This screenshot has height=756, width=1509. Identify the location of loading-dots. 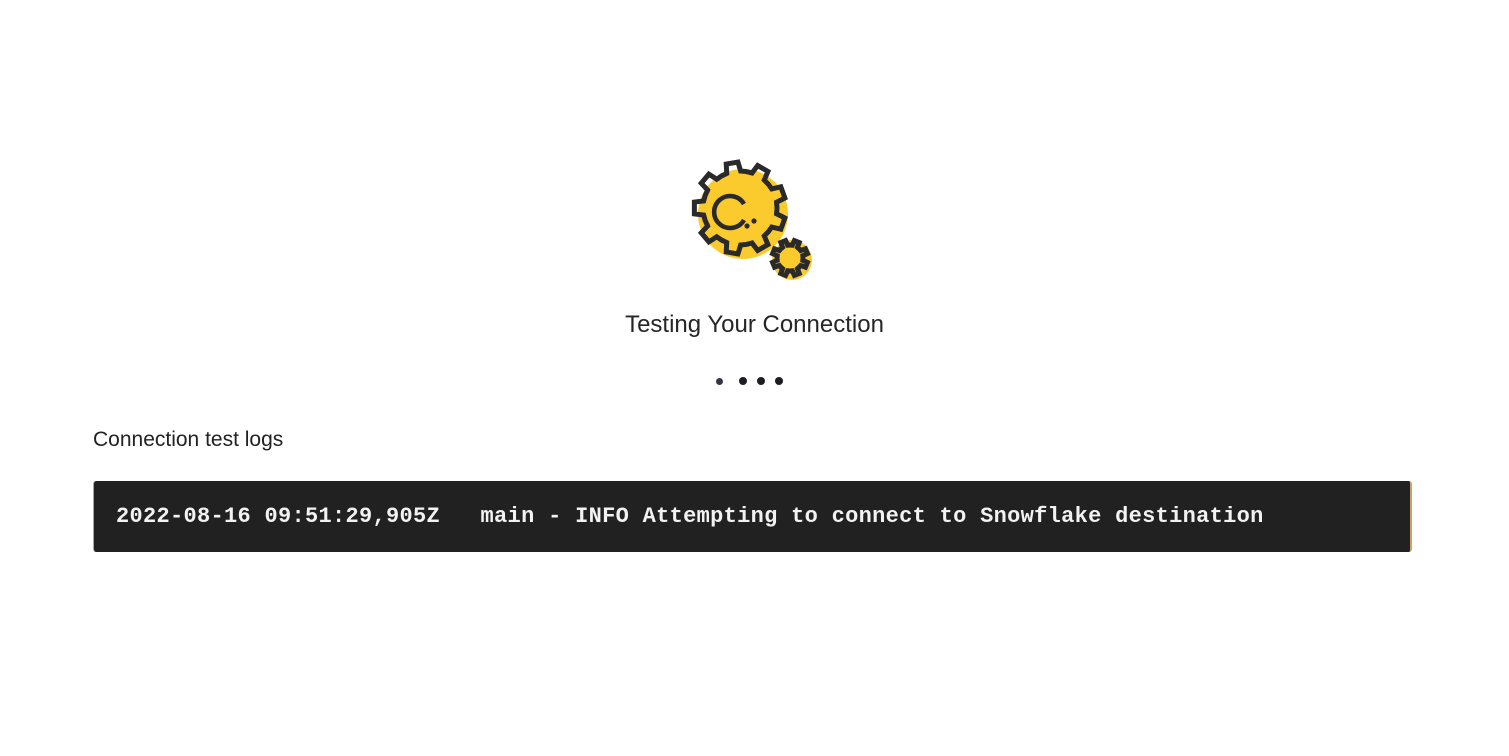
(749, 382).